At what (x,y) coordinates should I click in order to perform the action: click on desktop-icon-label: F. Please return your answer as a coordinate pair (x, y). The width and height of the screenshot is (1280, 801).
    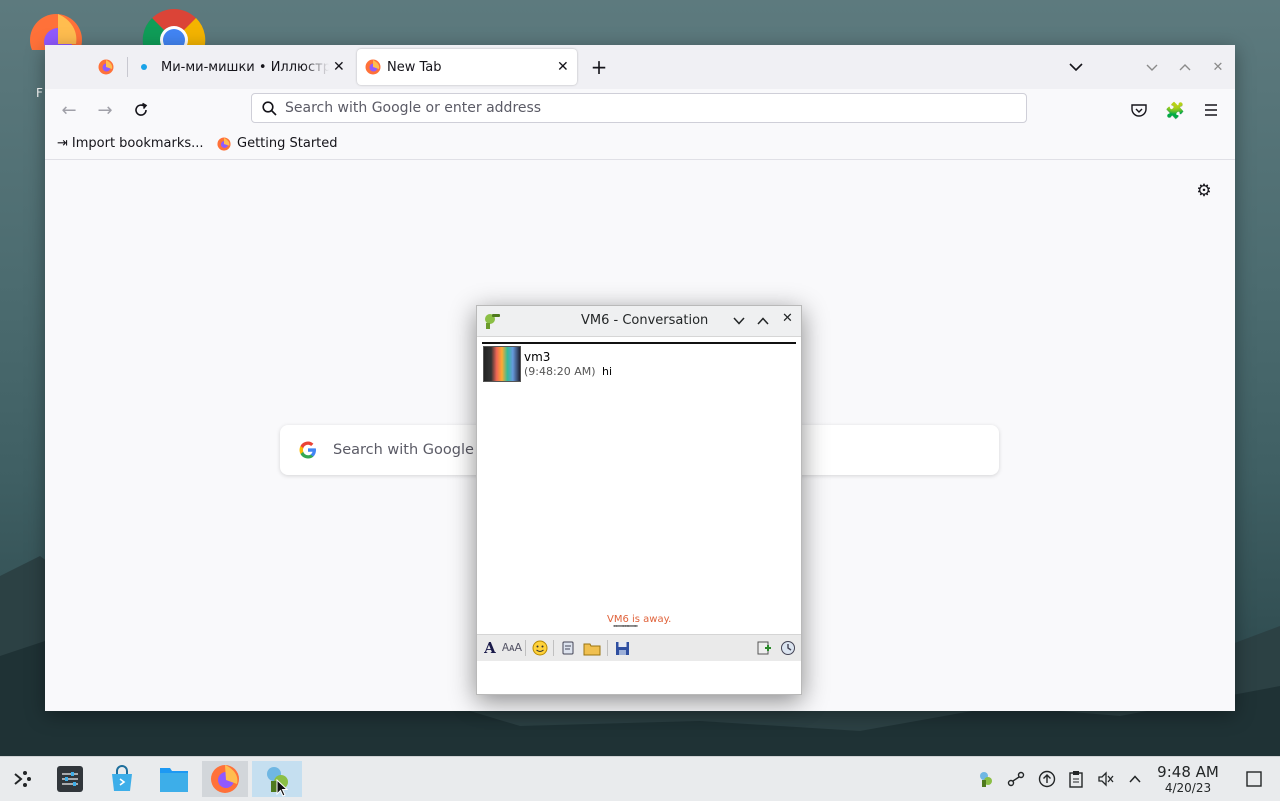
    Looking at the image, I should click on (39, 93).